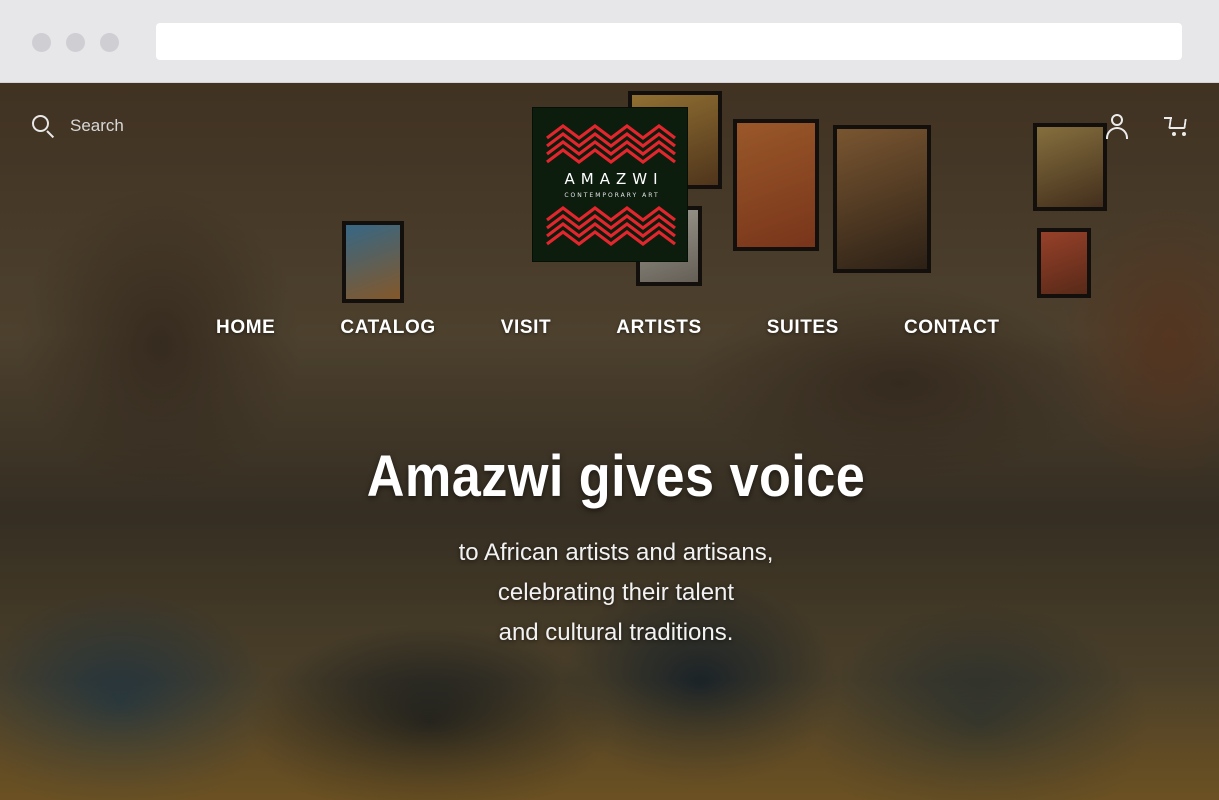 The width and height of the screenshot is (1219, 800). What do you see at coordinates (115, 126) in the screenshot?
I see `search-input` at bounding box center [115, 126].